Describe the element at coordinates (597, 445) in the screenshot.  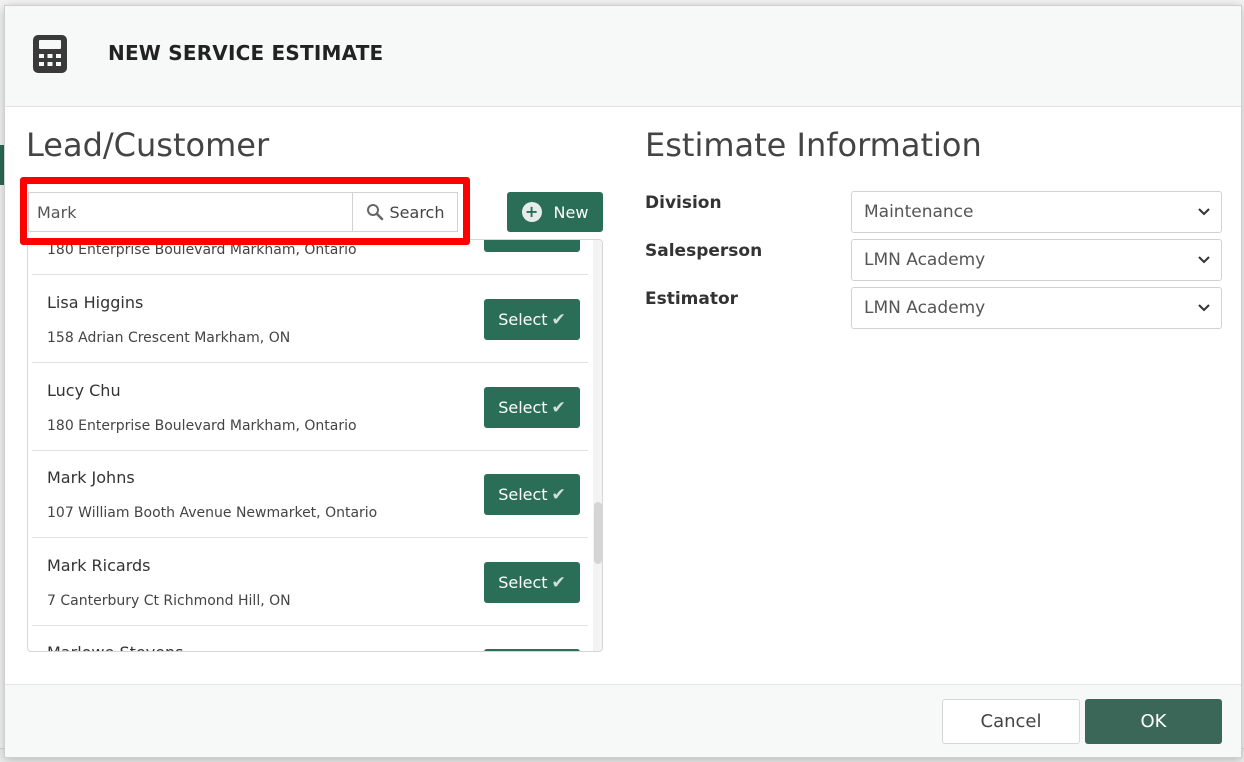
I see `results-scrollbar` at that location.